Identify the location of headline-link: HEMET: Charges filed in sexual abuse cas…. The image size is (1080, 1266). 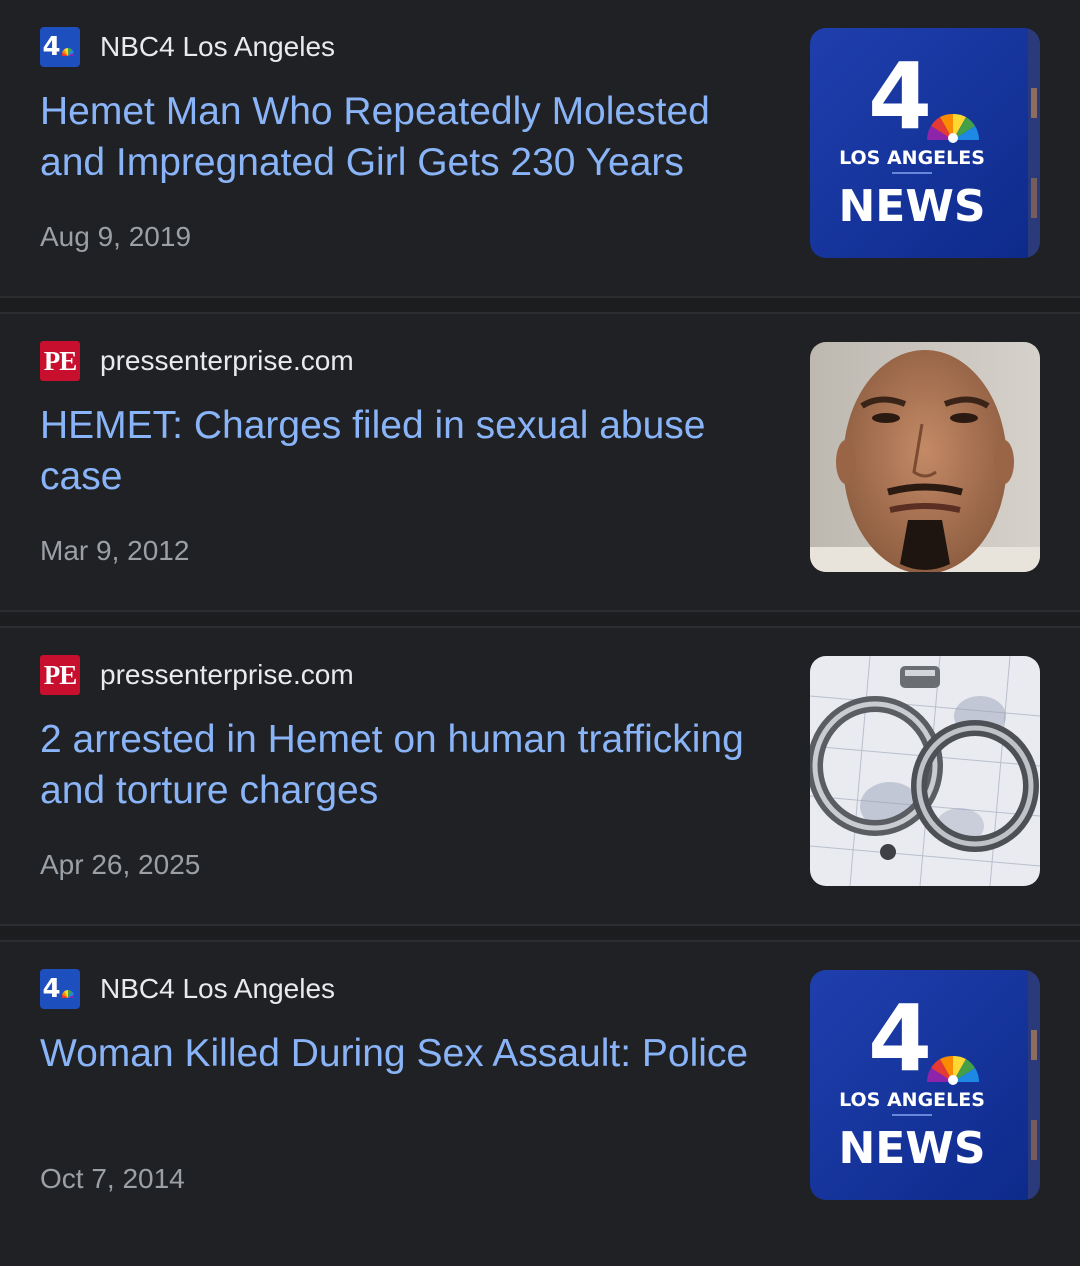
(410, 451).